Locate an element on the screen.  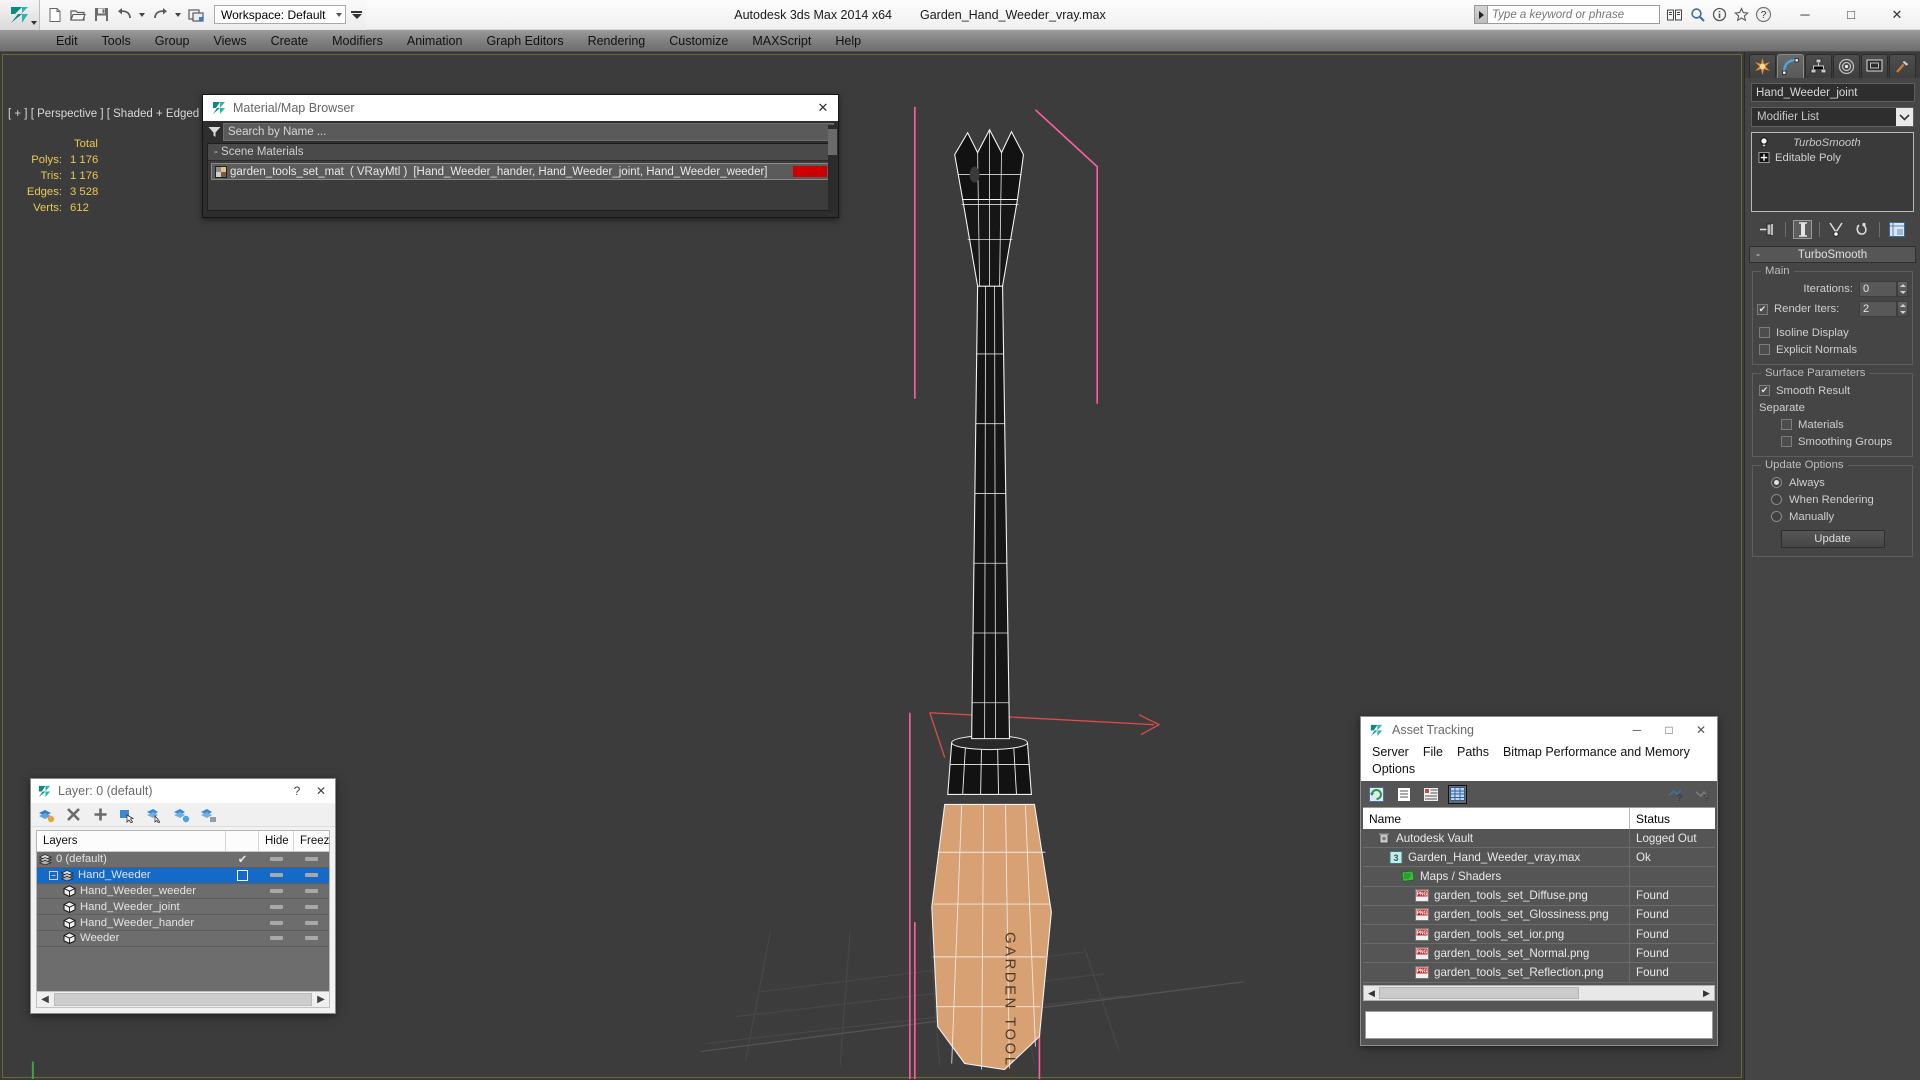
layer-dialog-titlebar: Layer: 0 (default) ? ✕ is located at coordinates (183, 791).